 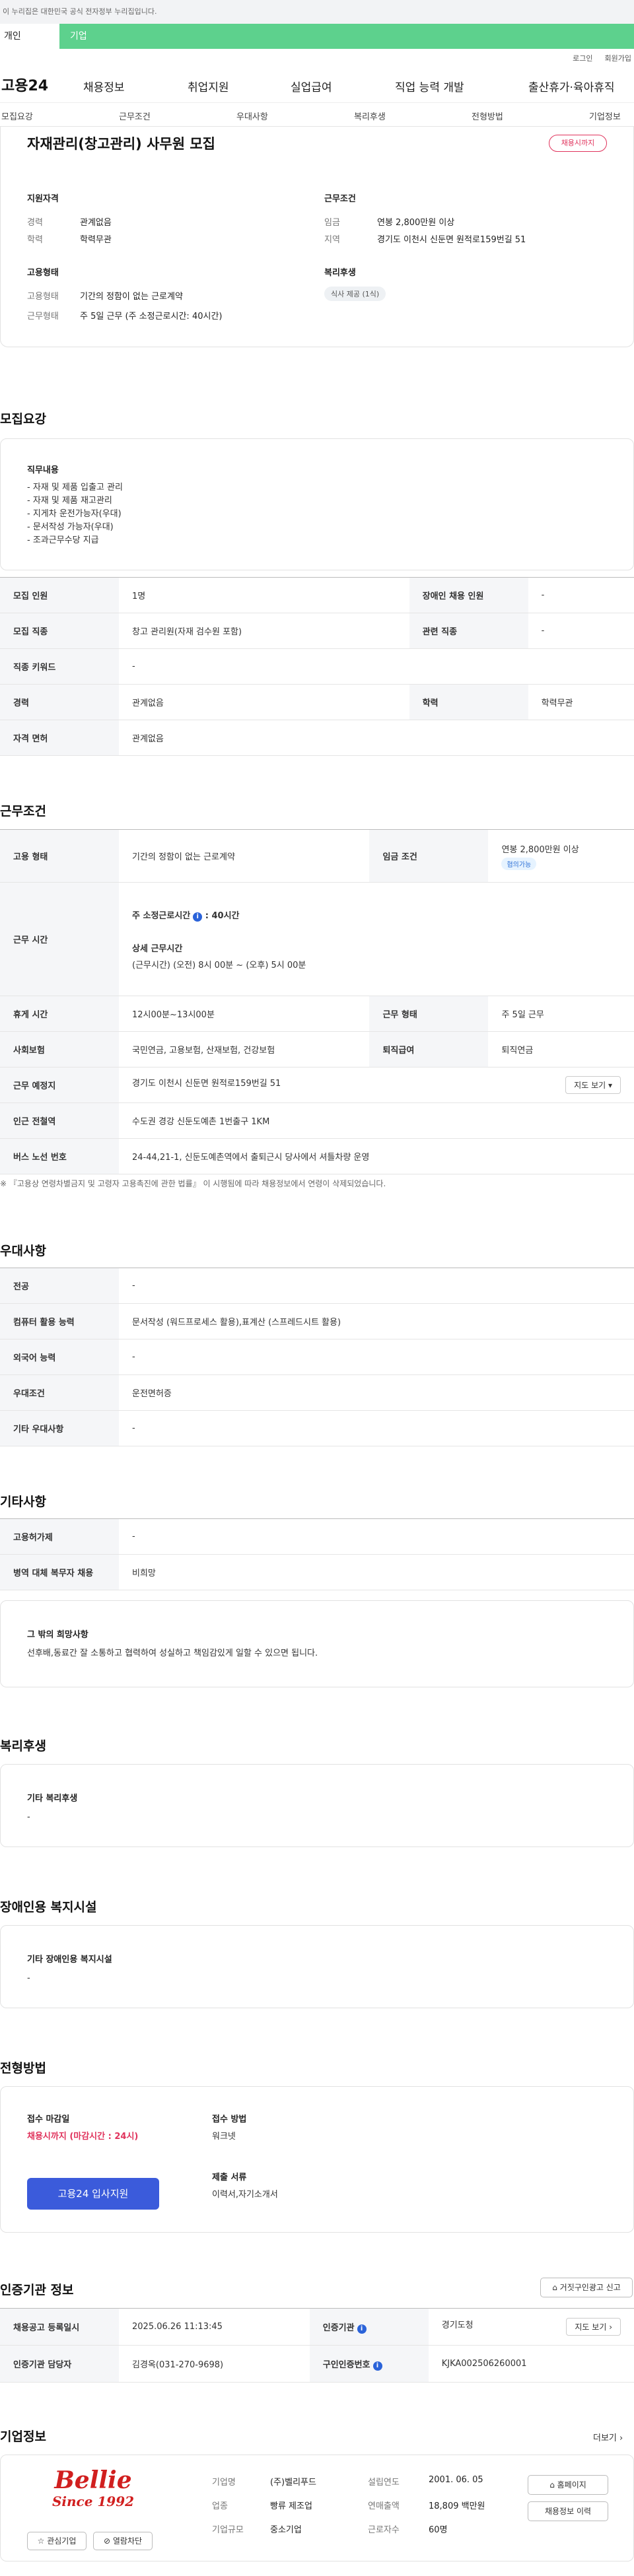 What do you see at coordinates (311, 86) in the screenshot?
I see `gnb-unemployment-benefit: 실업급여` at bounding box center [311, 86].